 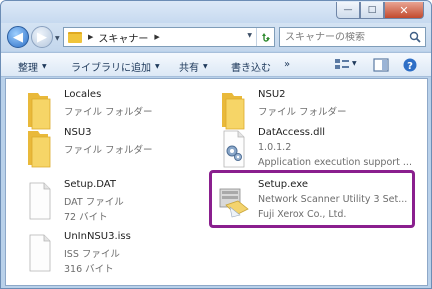 What do you see at coordinates (189, 68) in the screenshot?
I see `share-label: 共有` at bounding box center [189, 68].